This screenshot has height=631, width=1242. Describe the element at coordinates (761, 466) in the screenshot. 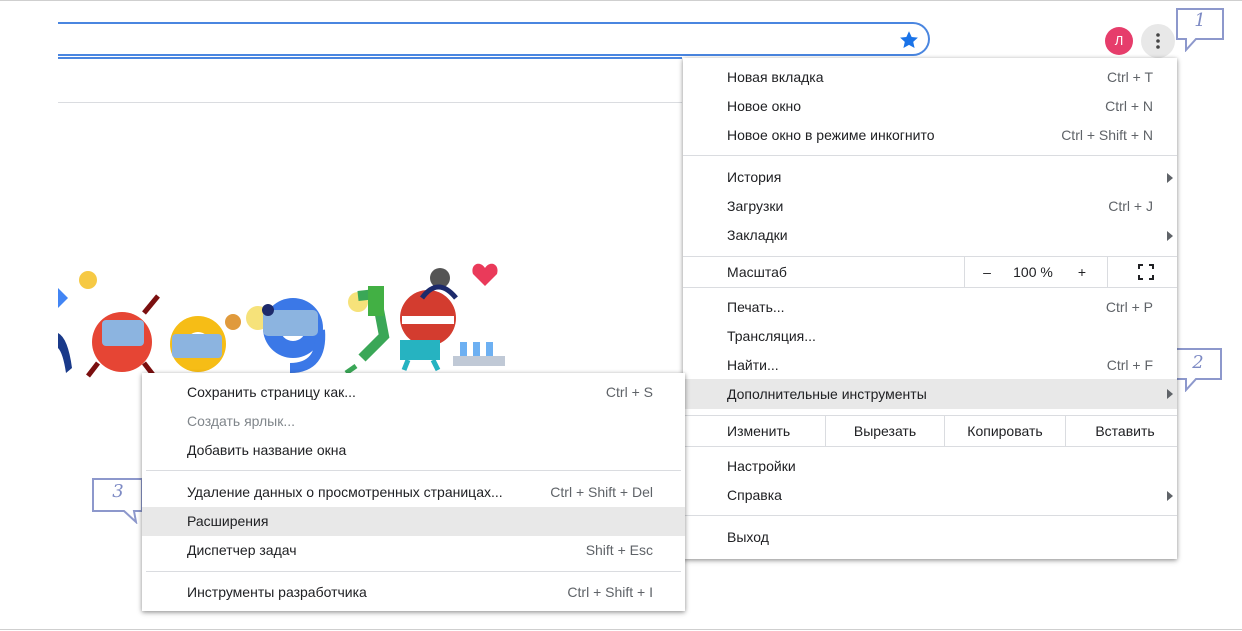

I see `menu-item-label: Настройки` at that location.